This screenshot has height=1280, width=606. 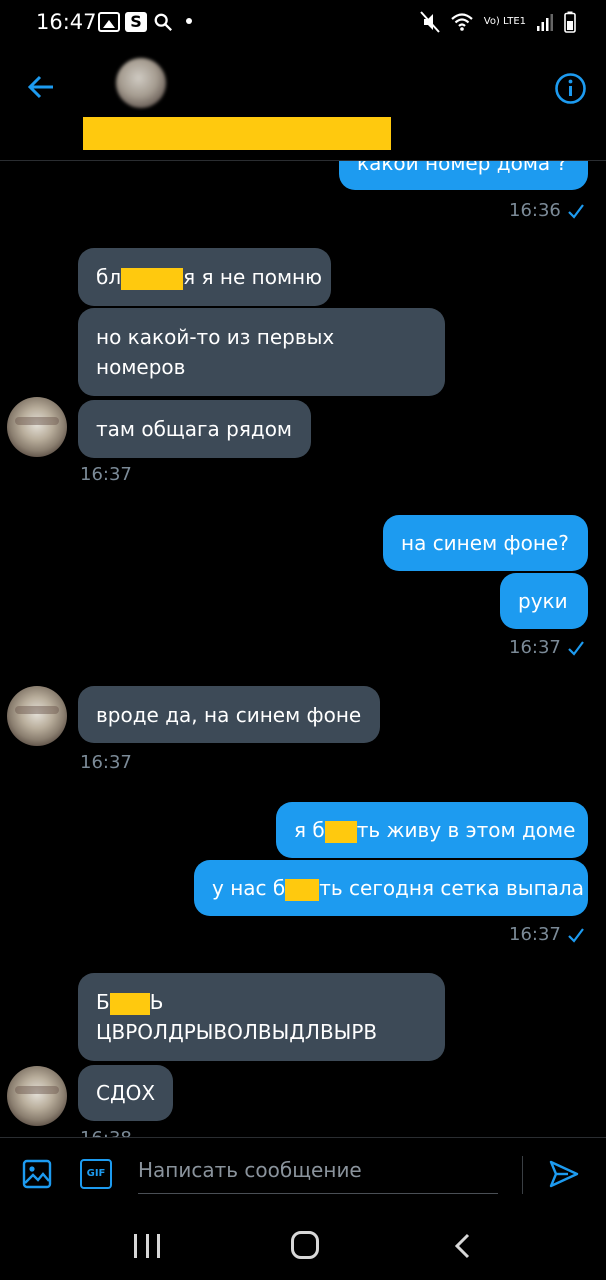 What do you see at coordinates (189, 21) in the screenshot?
I see `more-notifications-dot` at bounding box center [189, 21].